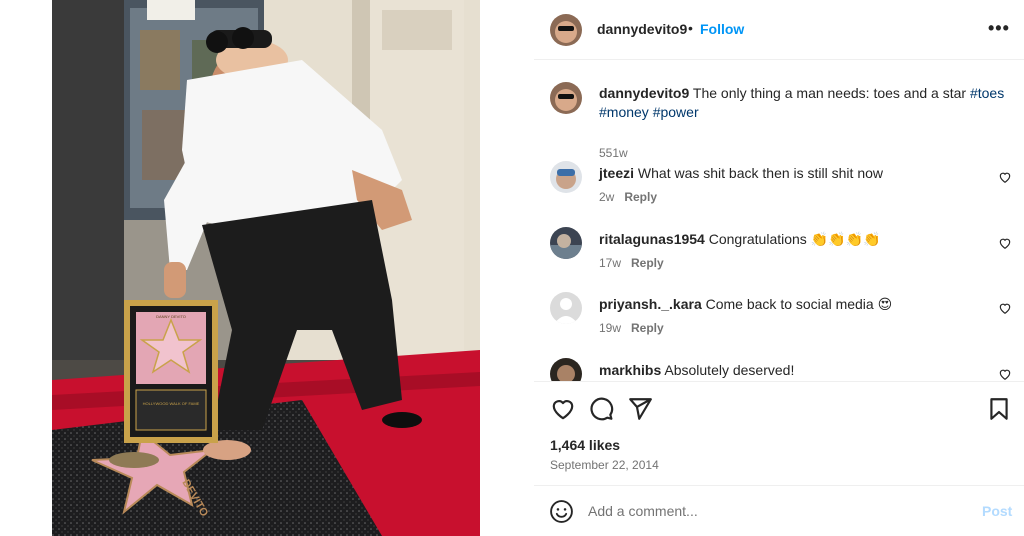 This screenshot has height=536, width=1024. Describe the element at coordinates (999, 409) in the screenshot. I see `bookmark-icon` at that location.